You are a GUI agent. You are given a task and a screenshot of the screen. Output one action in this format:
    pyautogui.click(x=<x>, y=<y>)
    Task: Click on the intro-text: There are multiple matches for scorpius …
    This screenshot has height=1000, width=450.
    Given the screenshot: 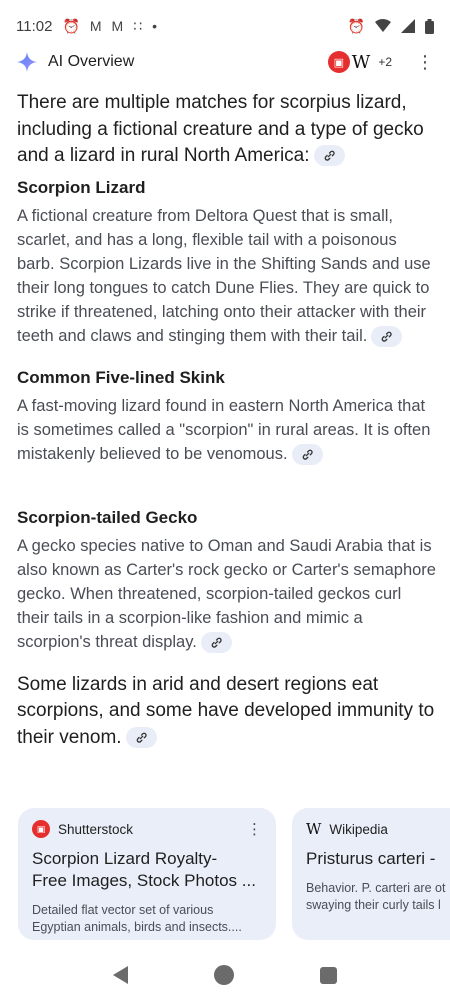 What is the action you would take?
    pyautogui.click(x=227, y=130)
    